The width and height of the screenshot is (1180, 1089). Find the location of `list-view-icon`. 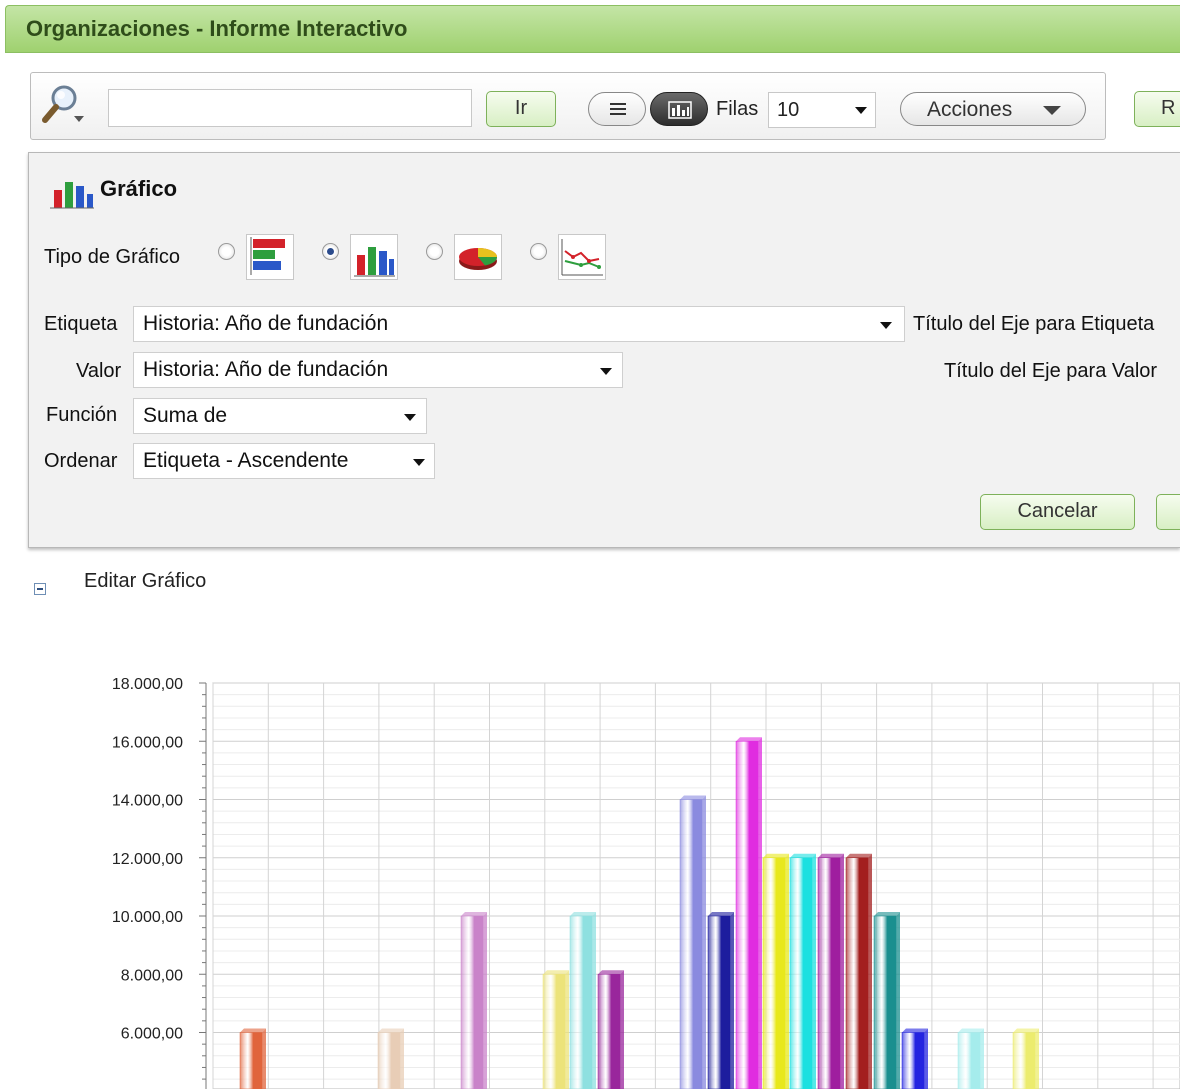

list-view-icon is located at coordinates (618, 109).